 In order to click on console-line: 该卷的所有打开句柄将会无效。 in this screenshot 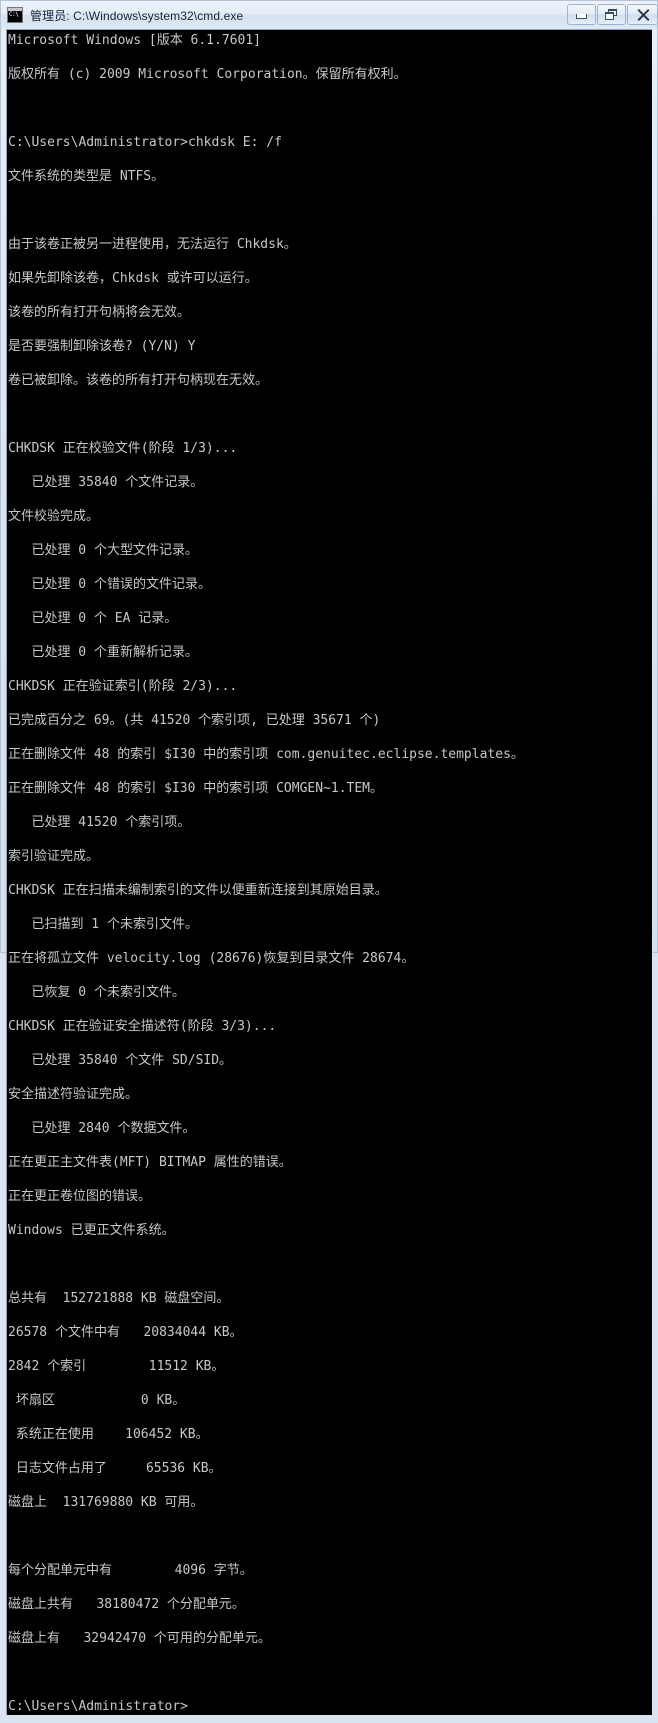, I will do `click(99, 312)`.